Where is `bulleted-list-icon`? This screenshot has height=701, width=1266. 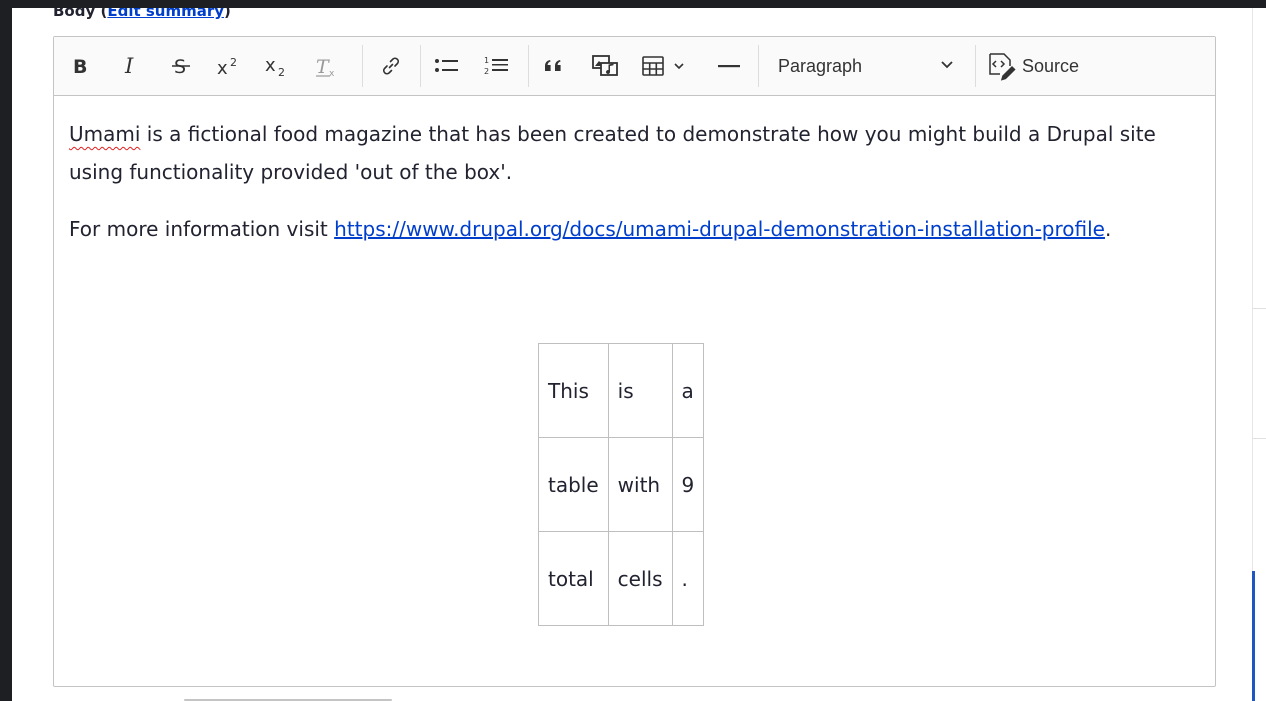
bulleted-list-icon is located at coordinates (446, 65).